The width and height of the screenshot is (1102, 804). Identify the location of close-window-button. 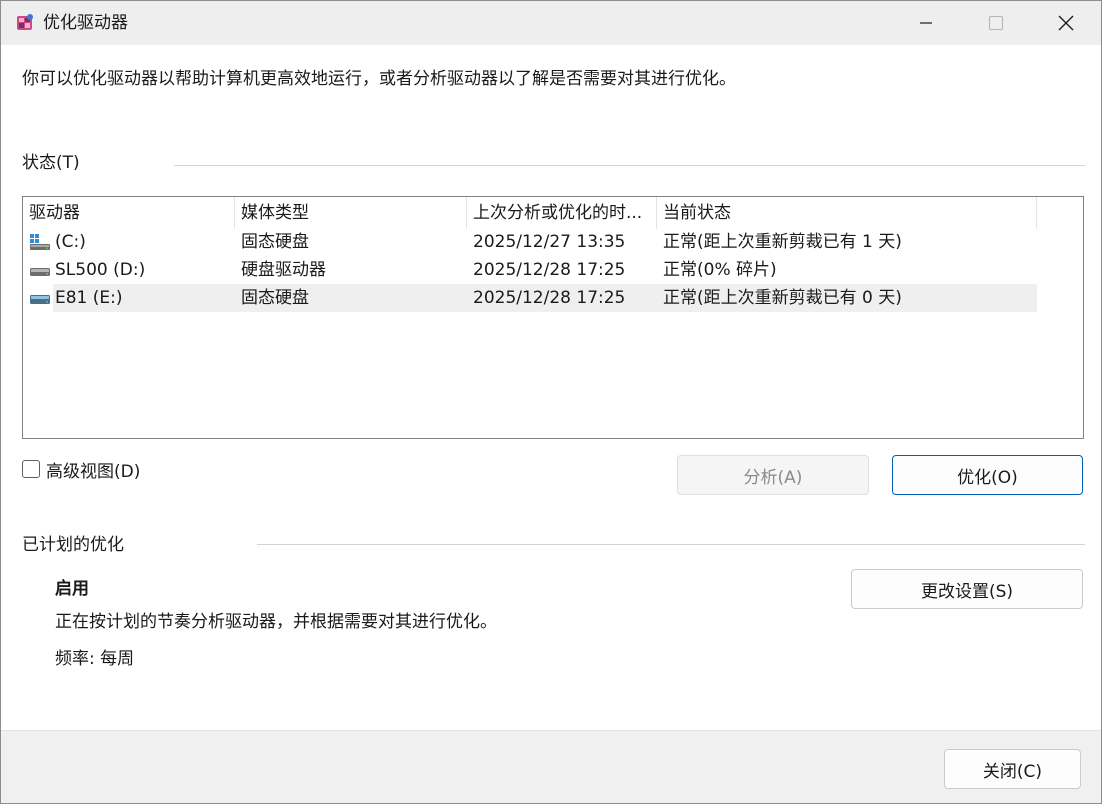
(1066, 23).